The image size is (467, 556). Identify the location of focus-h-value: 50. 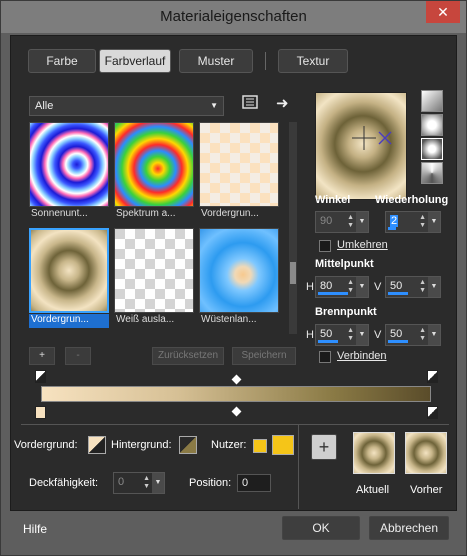
(326, 334).